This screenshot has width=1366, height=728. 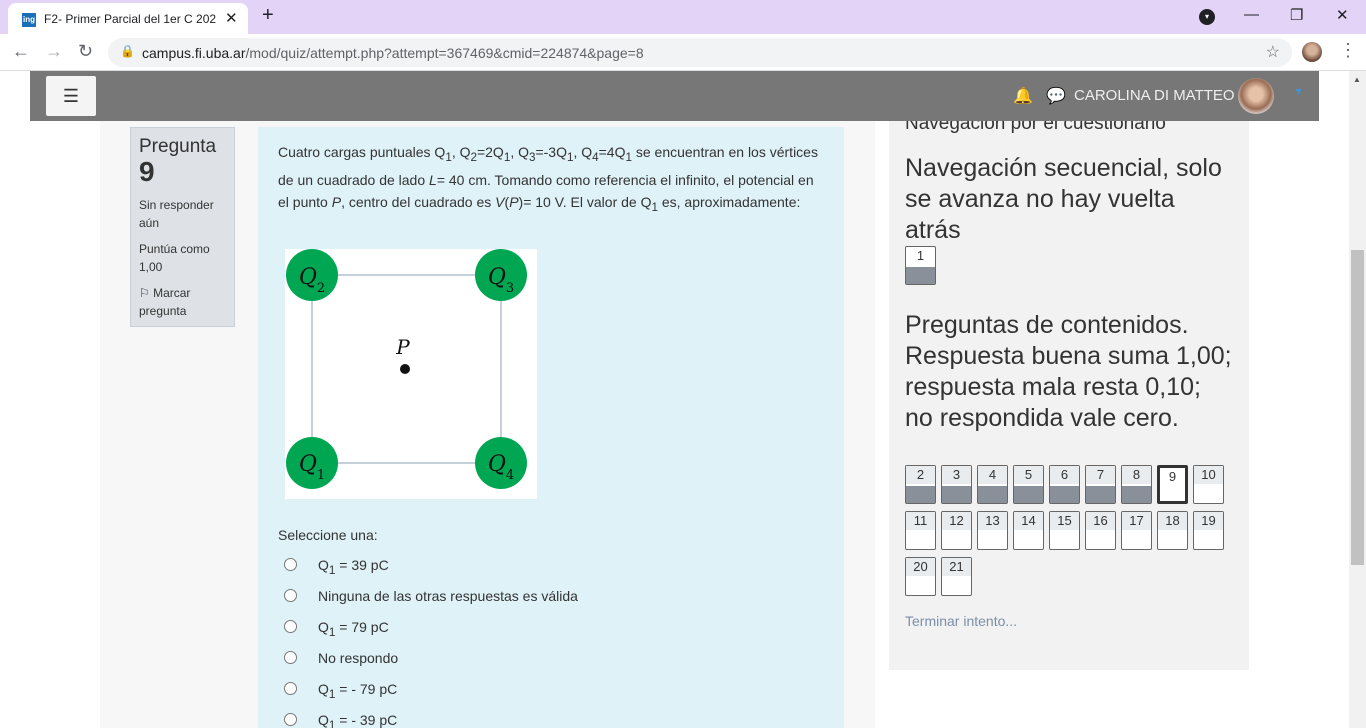 What do you see at coordinates (54, 51) in the screenshot?
I see `forward-icon: →` at bounding box center [54, 51].